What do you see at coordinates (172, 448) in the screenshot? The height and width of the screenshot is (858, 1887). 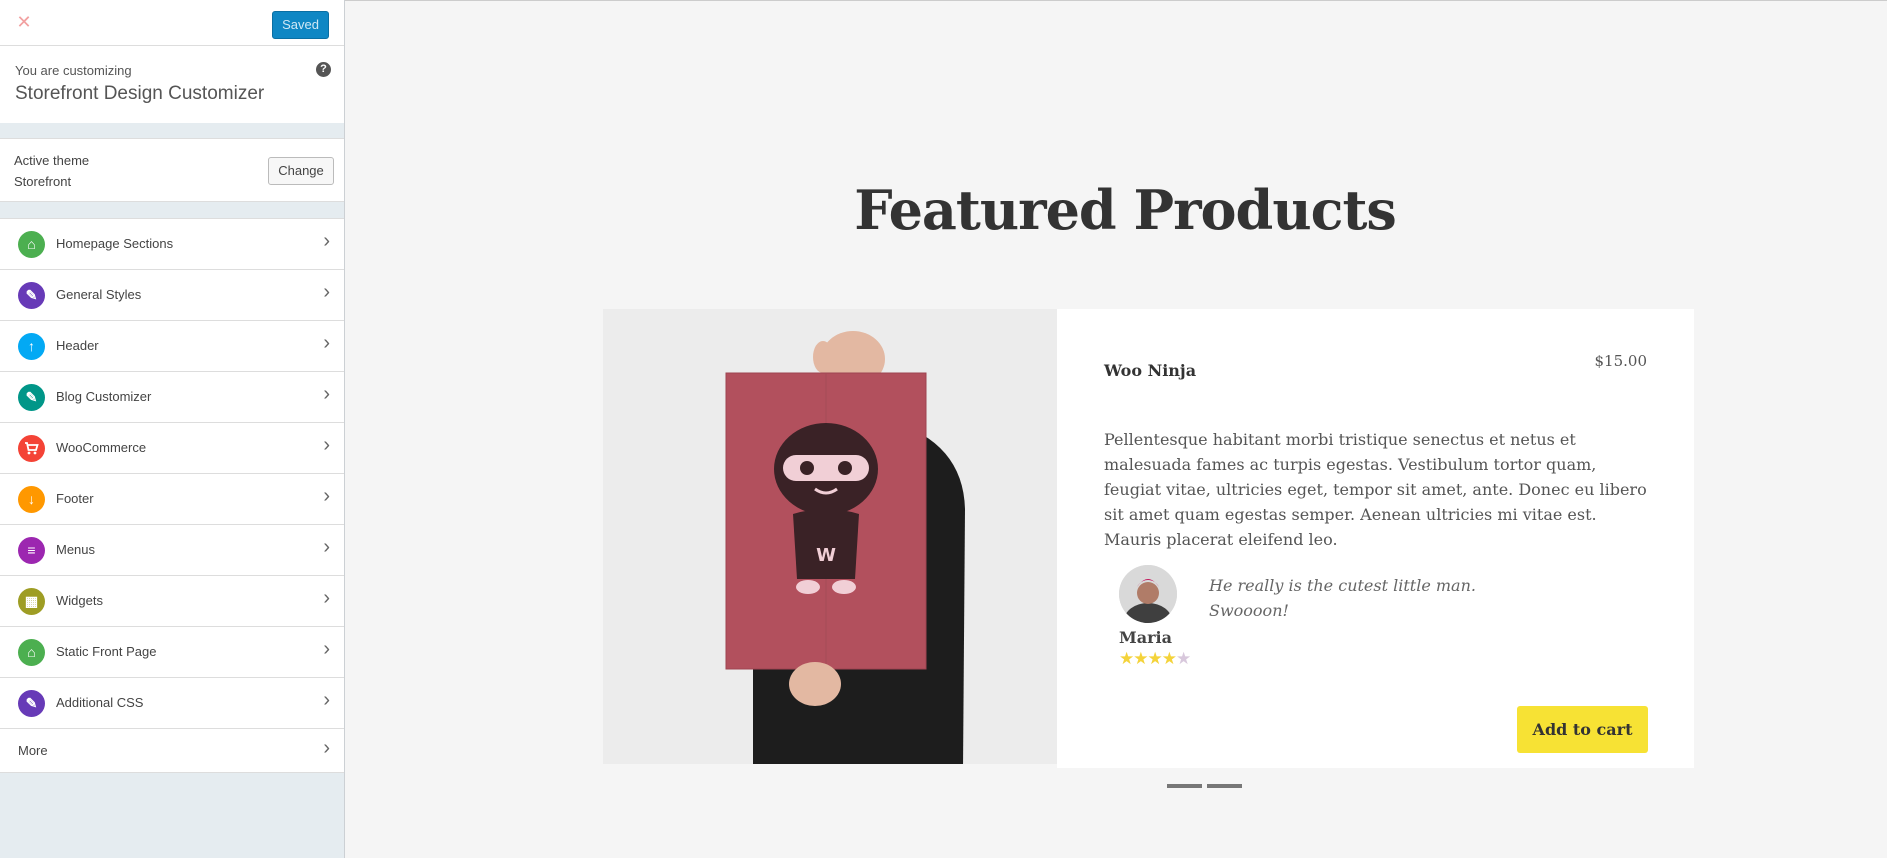 I see `sidebar-item-woocommerce: WooCommerce ›` at bounding box center [172, 448].